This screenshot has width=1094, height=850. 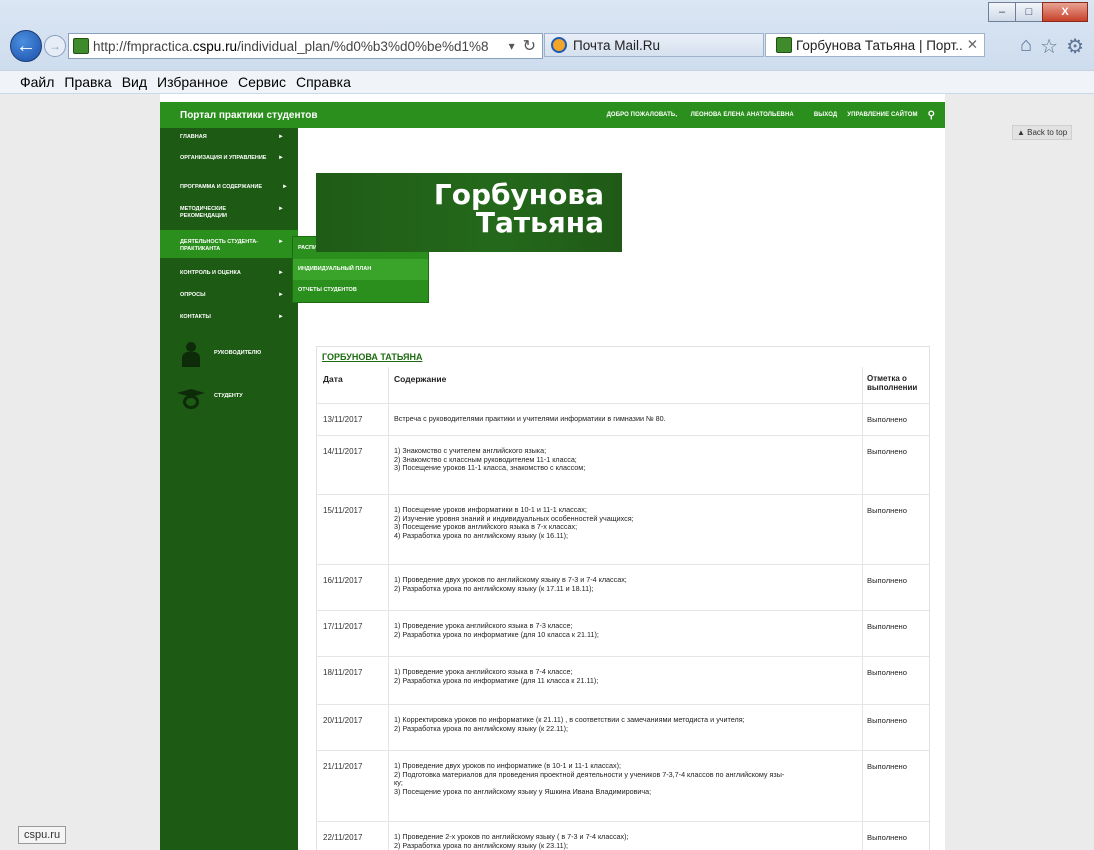 I want to click on site-title: Портал практики студентов, so click(x=249, y=115).